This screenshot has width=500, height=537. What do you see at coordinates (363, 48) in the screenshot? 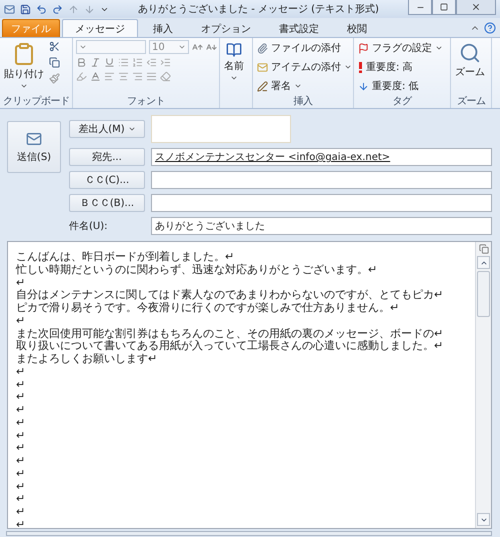
I see `flag-icon` at bounding box center [363, 48].